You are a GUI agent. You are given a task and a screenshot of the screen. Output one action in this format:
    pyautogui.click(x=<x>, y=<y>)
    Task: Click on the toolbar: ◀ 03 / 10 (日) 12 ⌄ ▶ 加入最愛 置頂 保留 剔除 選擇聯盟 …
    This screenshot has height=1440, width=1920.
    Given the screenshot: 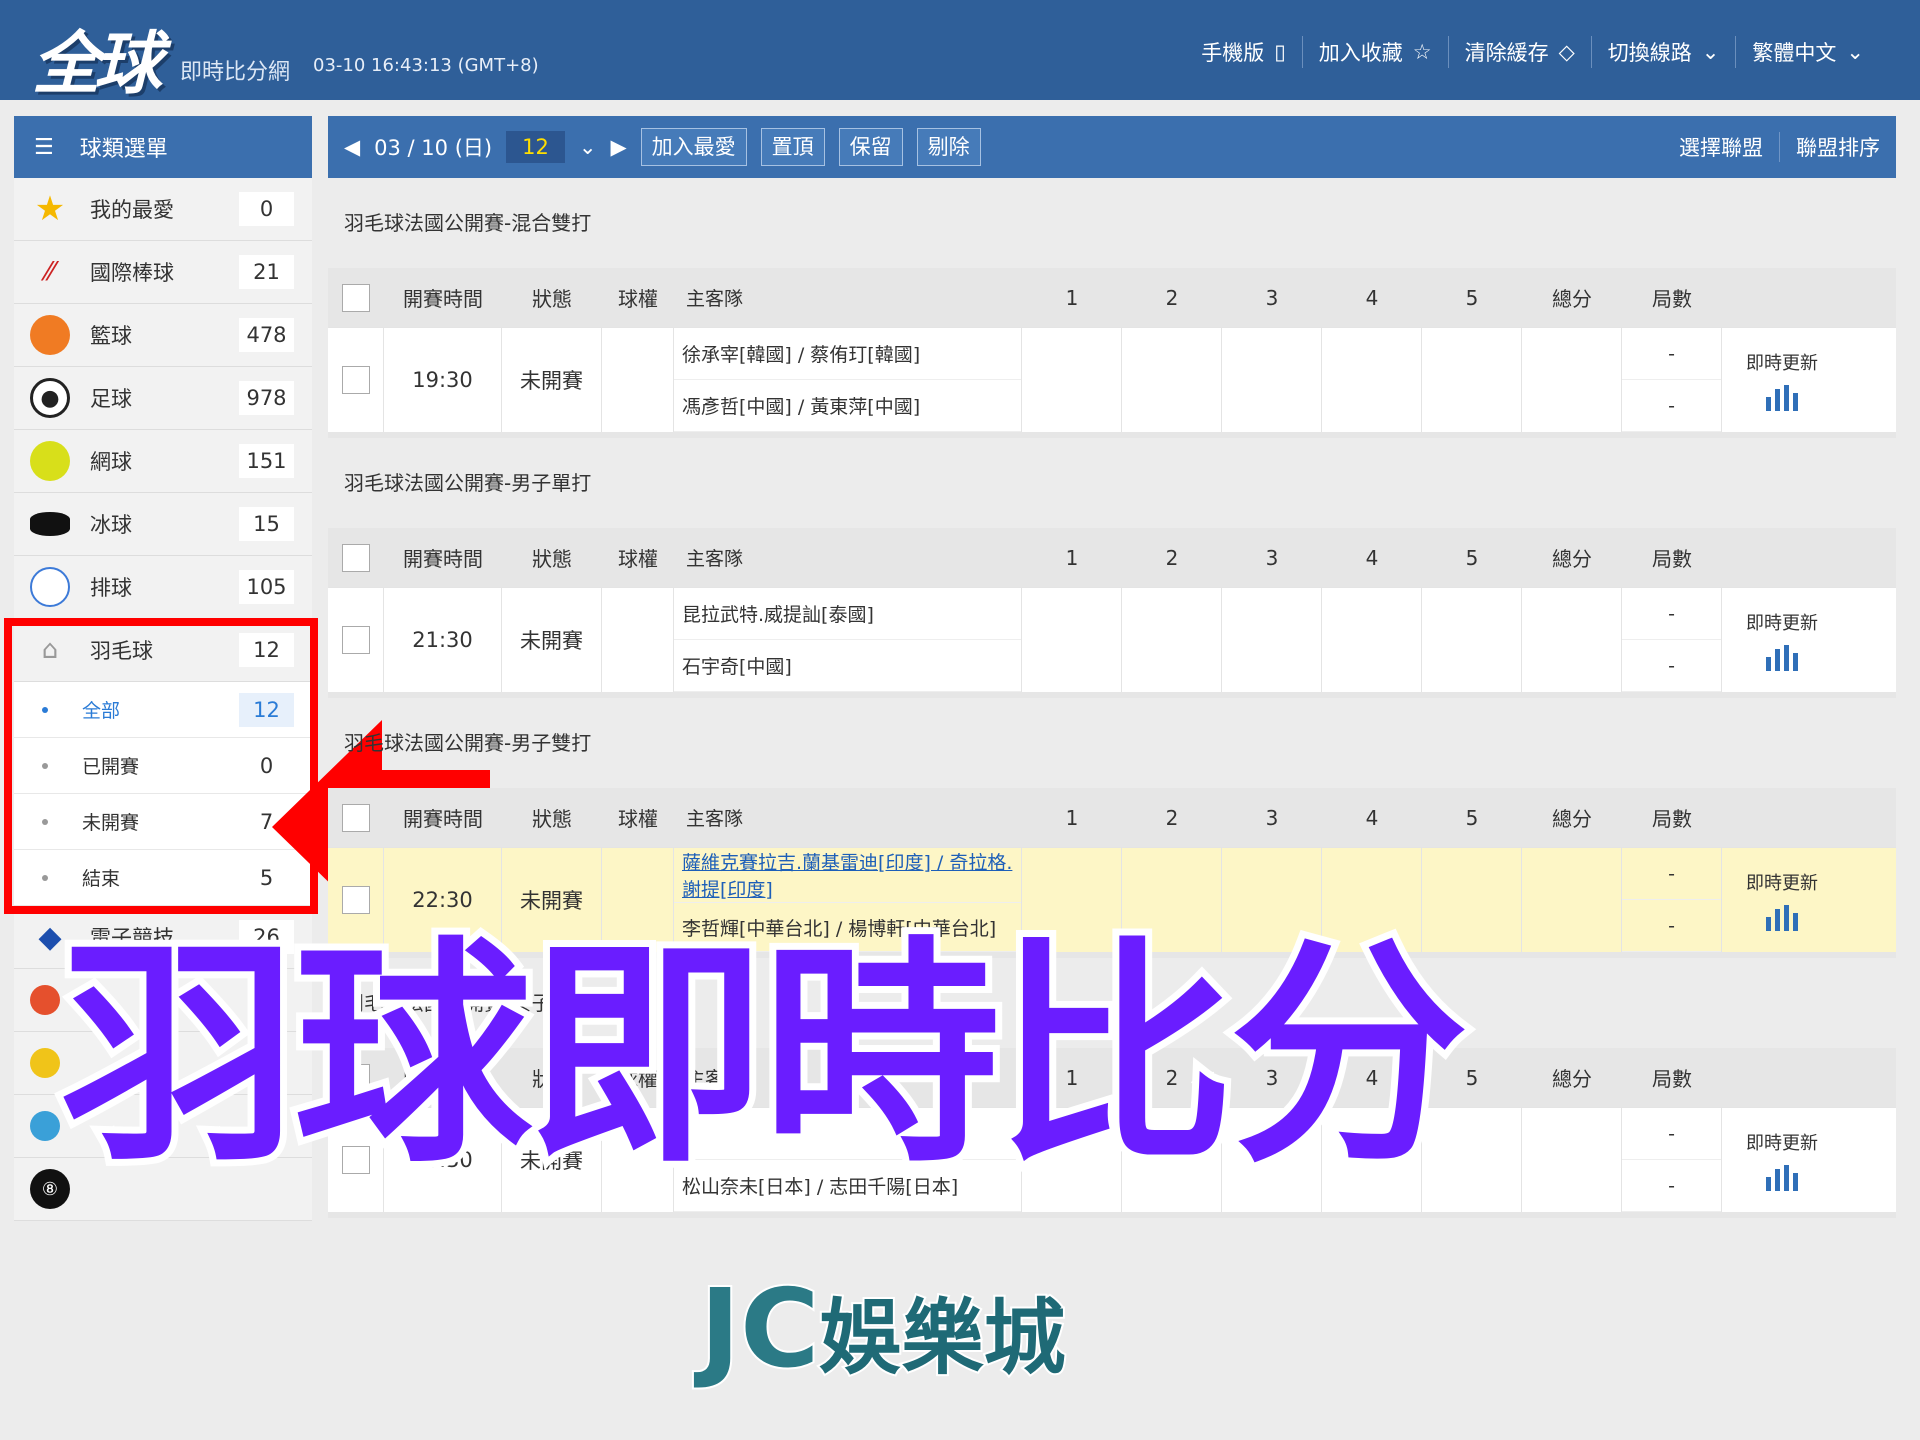 What is the action you would take?
    pyautogui.click(x=1112, y=147)
    